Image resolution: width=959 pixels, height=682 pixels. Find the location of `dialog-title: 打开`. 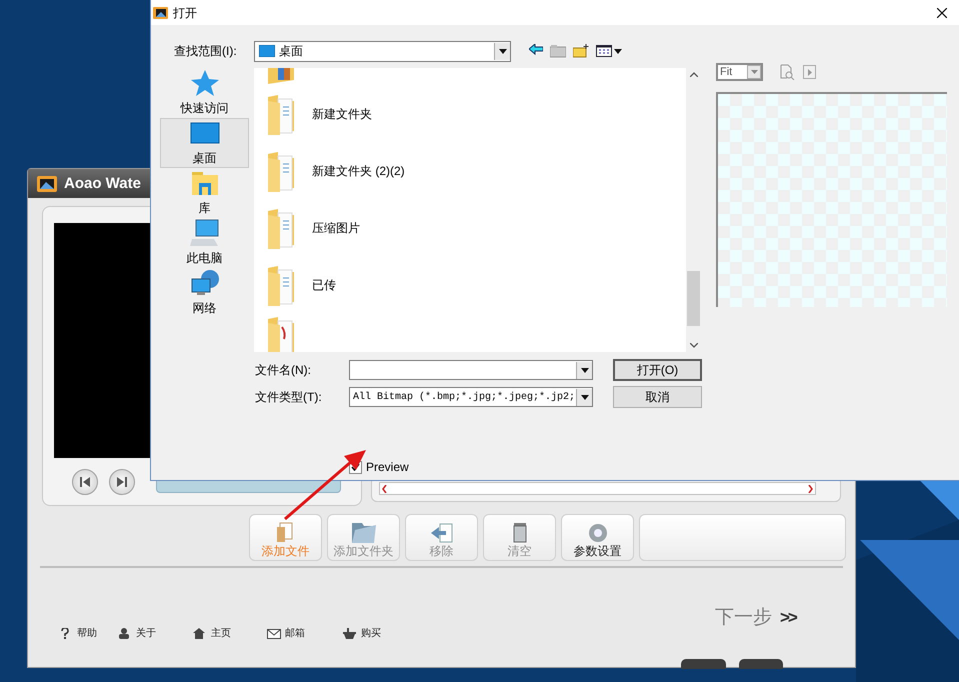

dialog-title: 打开 is located at coordinates (185, 13).